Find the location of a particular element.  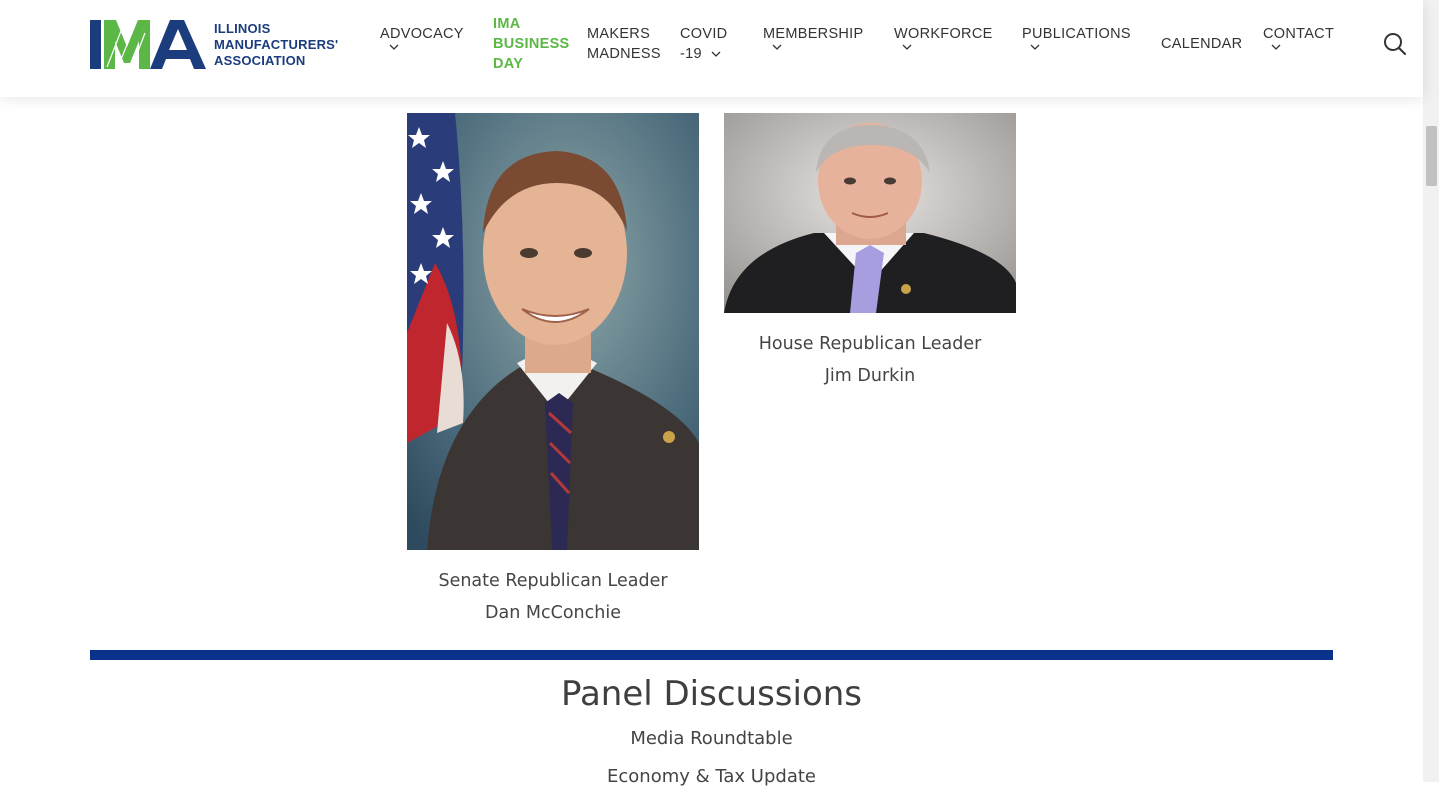

logo-line-3: ASSOCIATION is located at coordinates (260, 60).